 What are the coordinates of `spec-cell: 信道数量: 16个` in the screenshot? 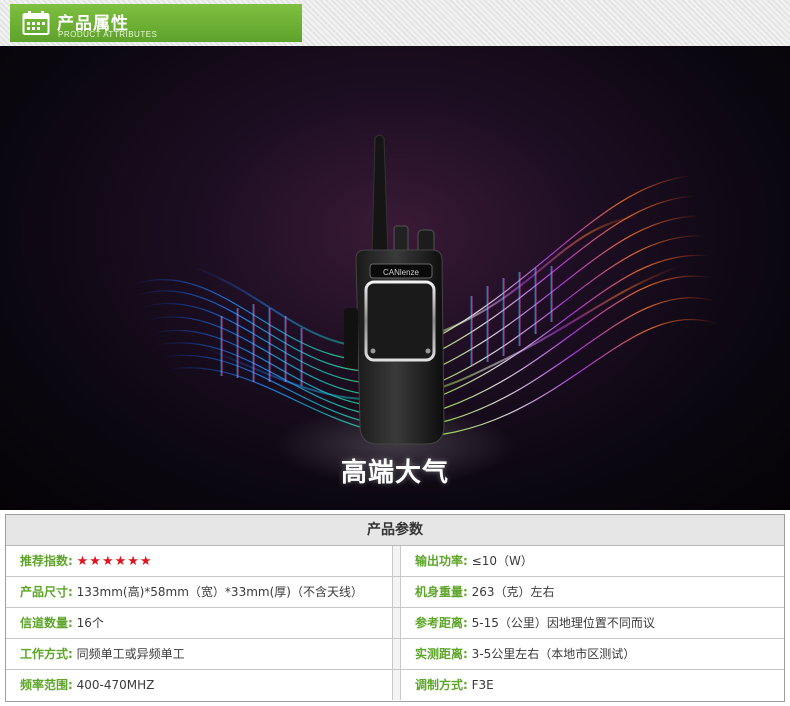 It's located at (199, 623).